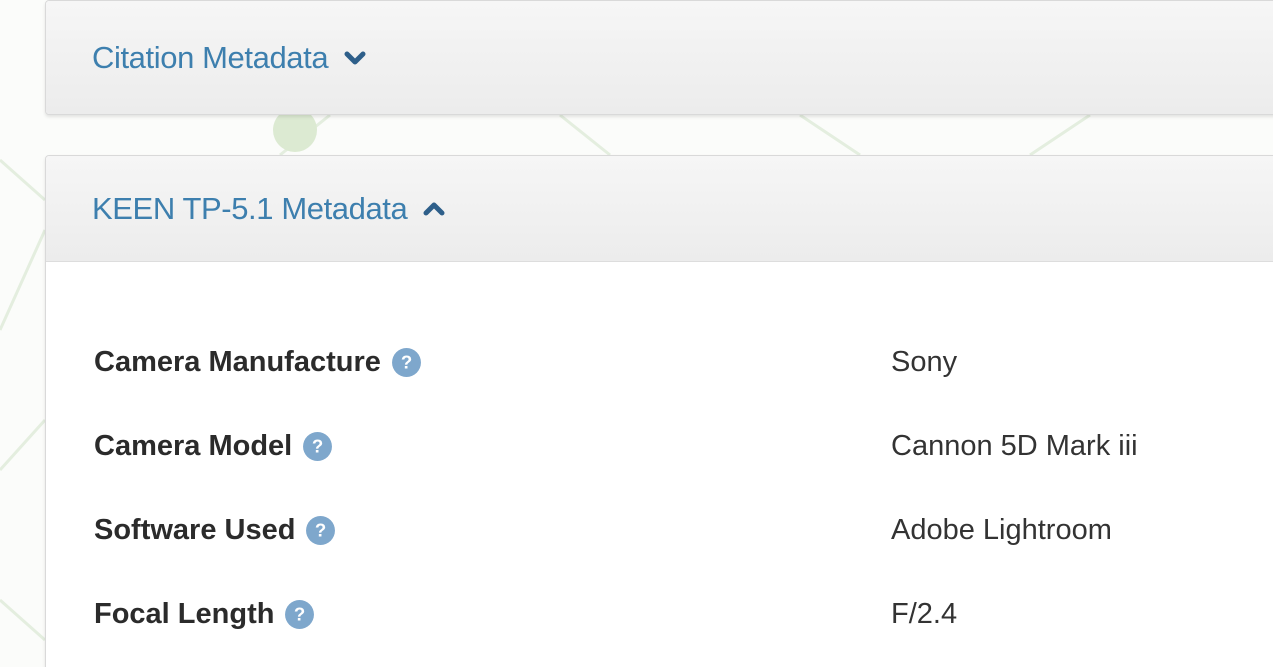 This screenshot has width=1273, height=667. Describe the element at coordinates (924, 362) in the screenshot. I see `field-value: Sony` at that location.